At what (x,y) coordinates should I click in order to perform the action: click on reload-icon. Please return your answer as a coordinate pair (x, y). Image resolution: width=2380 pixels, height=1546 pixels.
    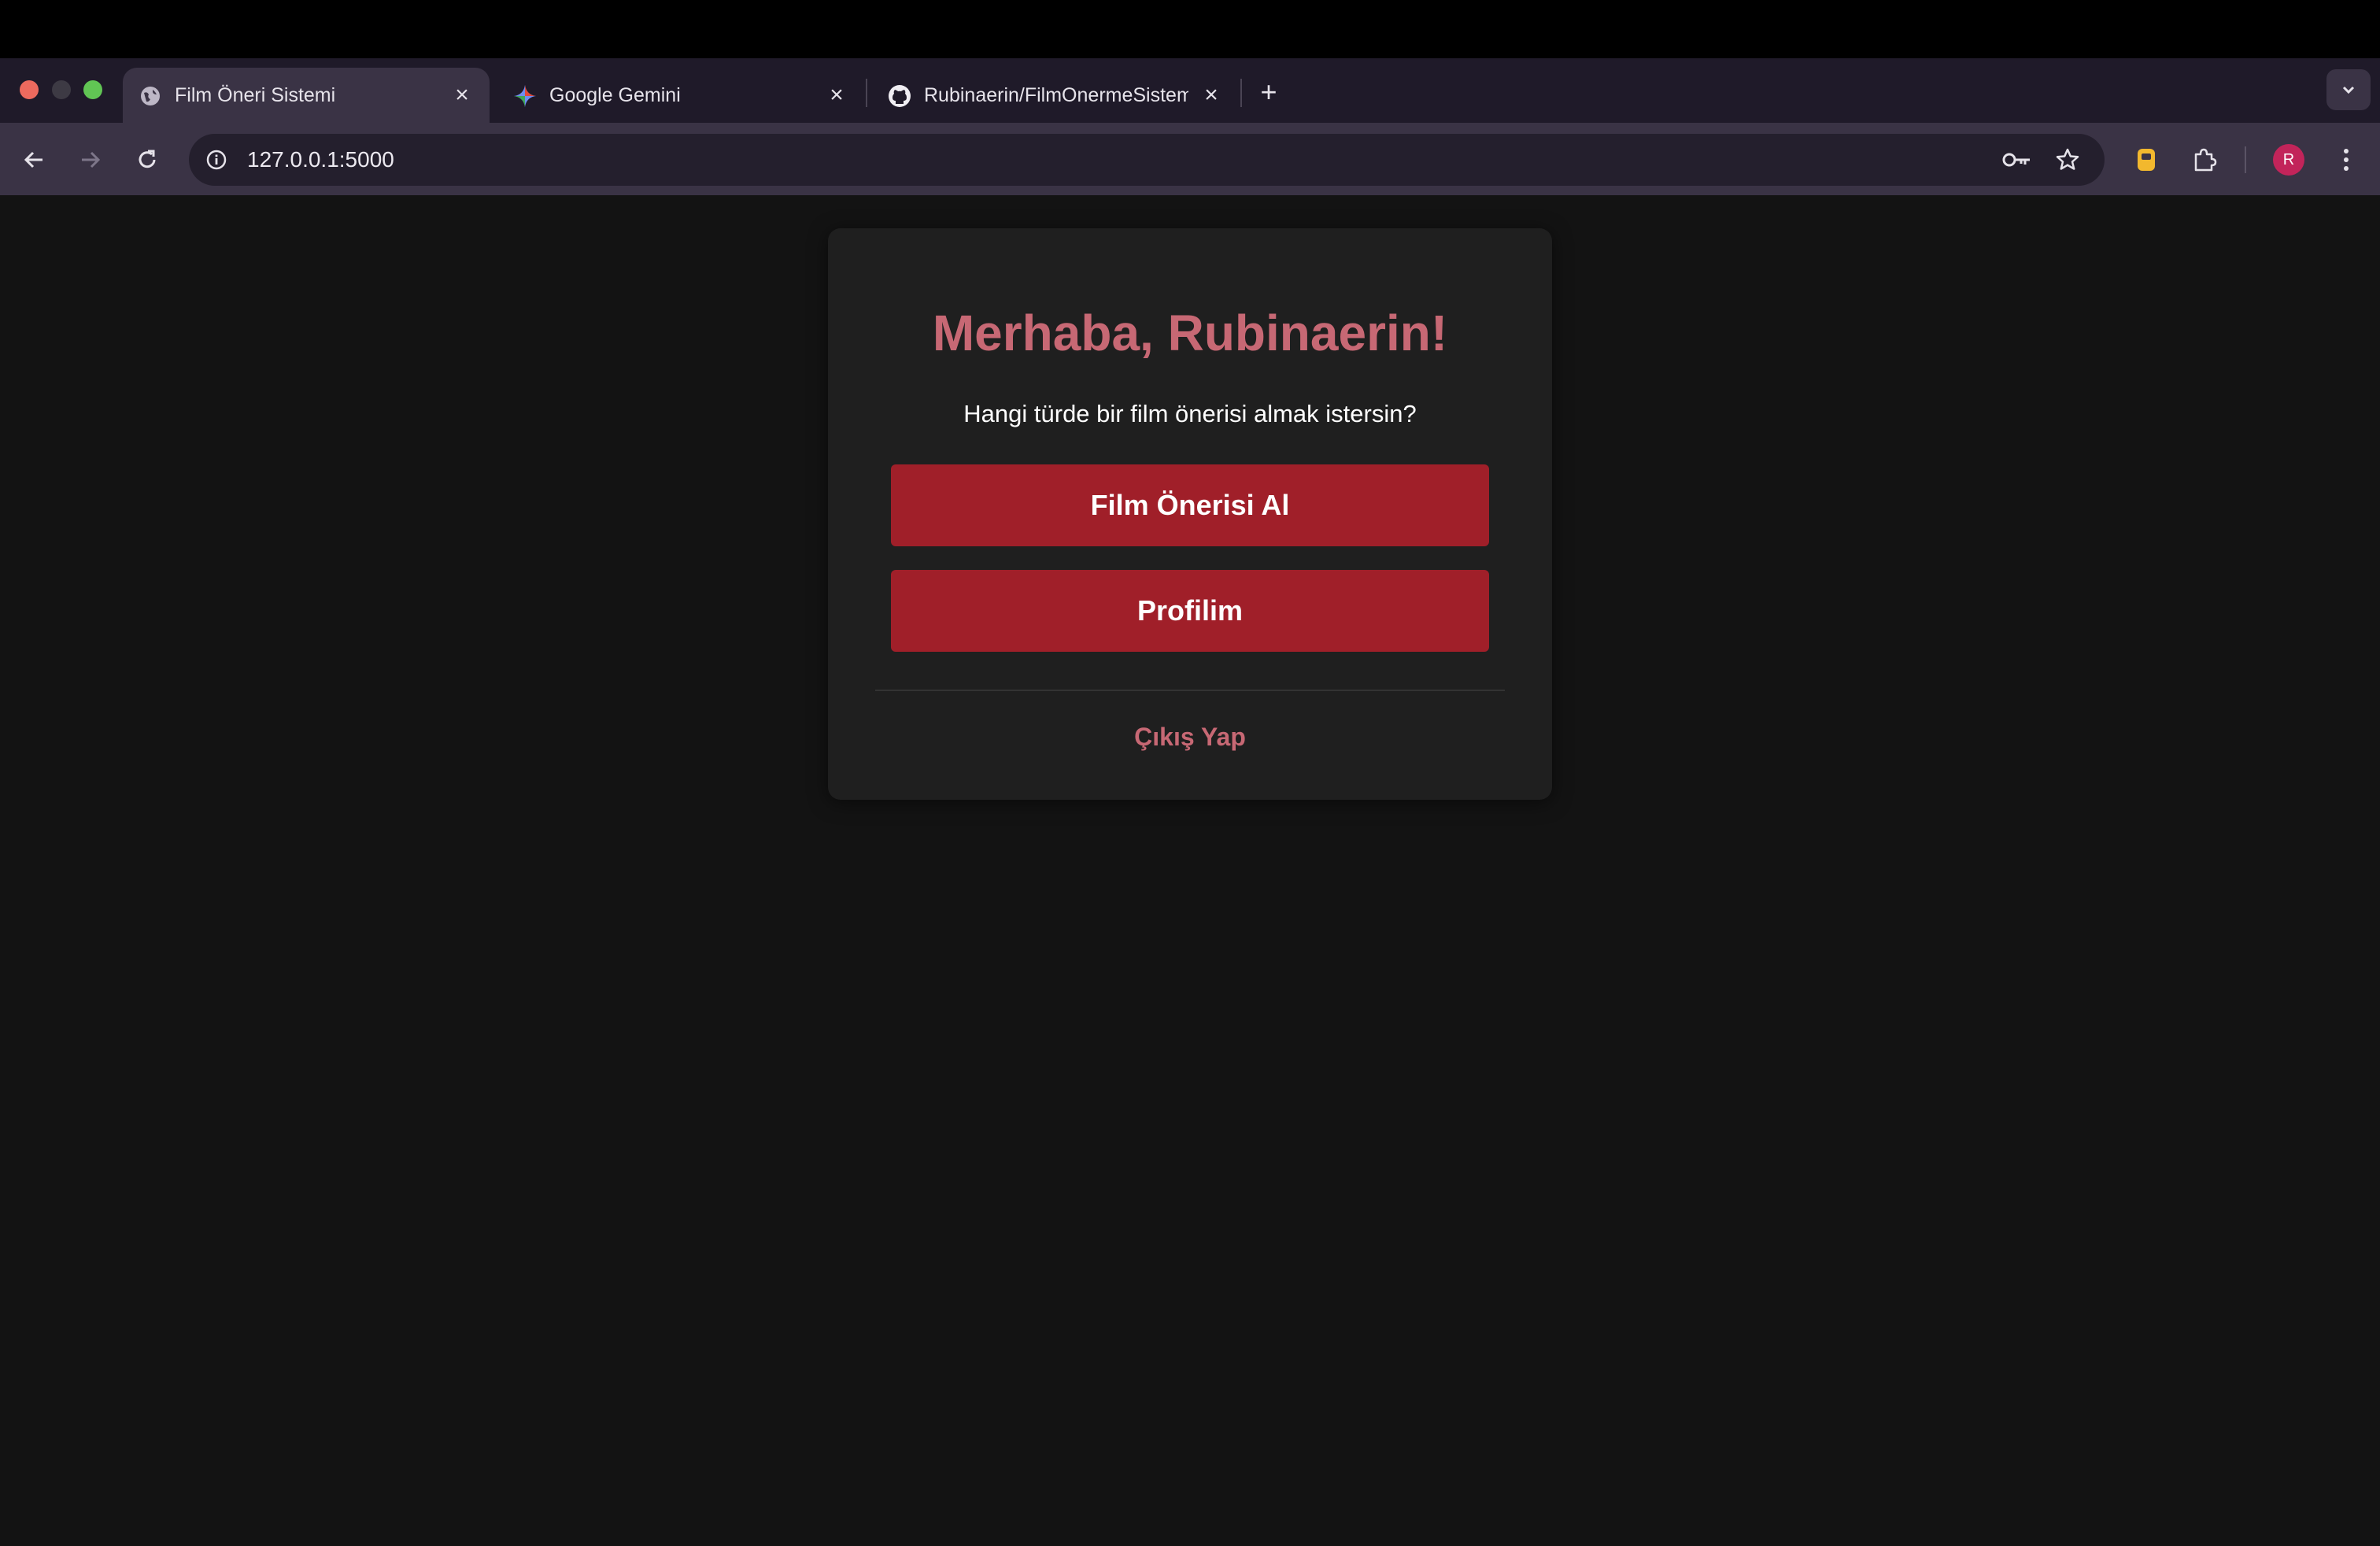
    Looking at the image, I should click on (147, 159).